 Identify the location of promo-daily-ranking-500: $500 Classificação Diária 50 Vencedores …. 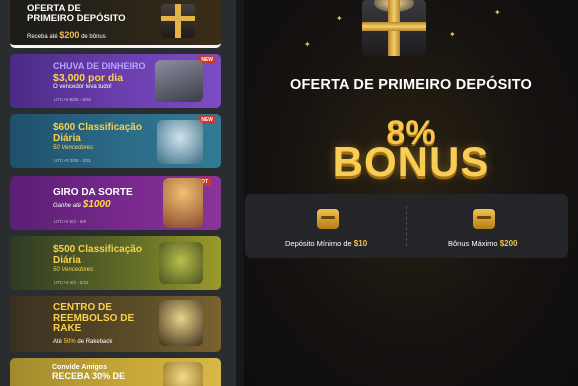
(115, 263).